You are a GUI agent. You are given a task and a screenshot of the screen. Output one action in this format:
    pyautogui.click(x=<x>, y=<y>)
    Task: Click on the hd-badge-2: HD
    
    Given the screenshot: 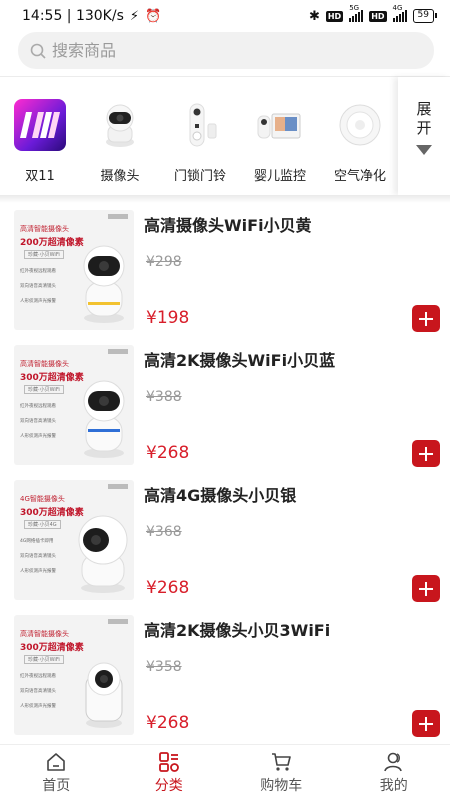 What is the action you would take?
    pyautogui.click(x=378, y=16)
    